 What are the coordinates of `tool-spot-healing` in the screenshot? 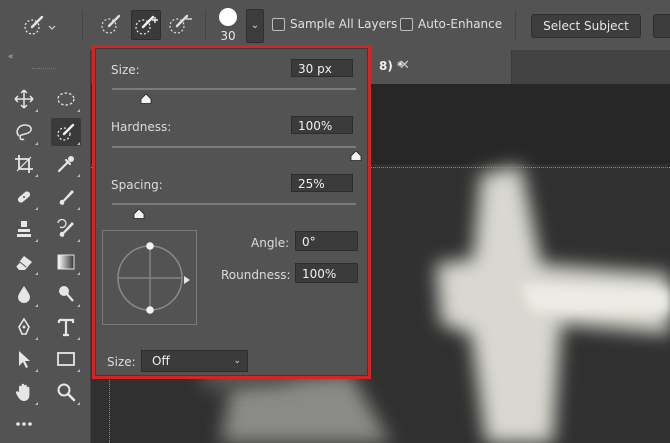 It's located at (24, 197).